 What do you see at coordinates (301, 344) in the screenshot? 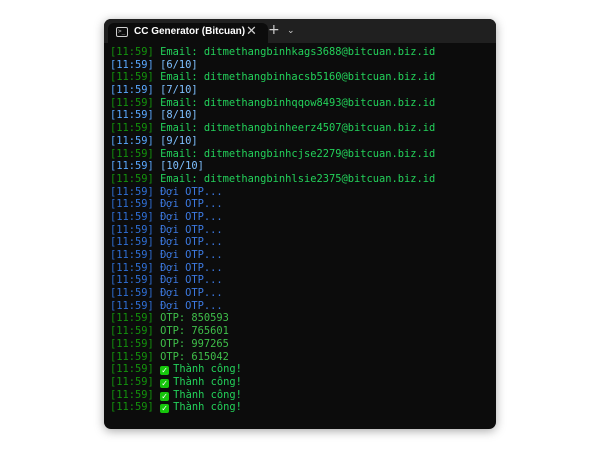
I see `terminal-line: [11:59] OTP: 997265` at bounding box center [301, 344].